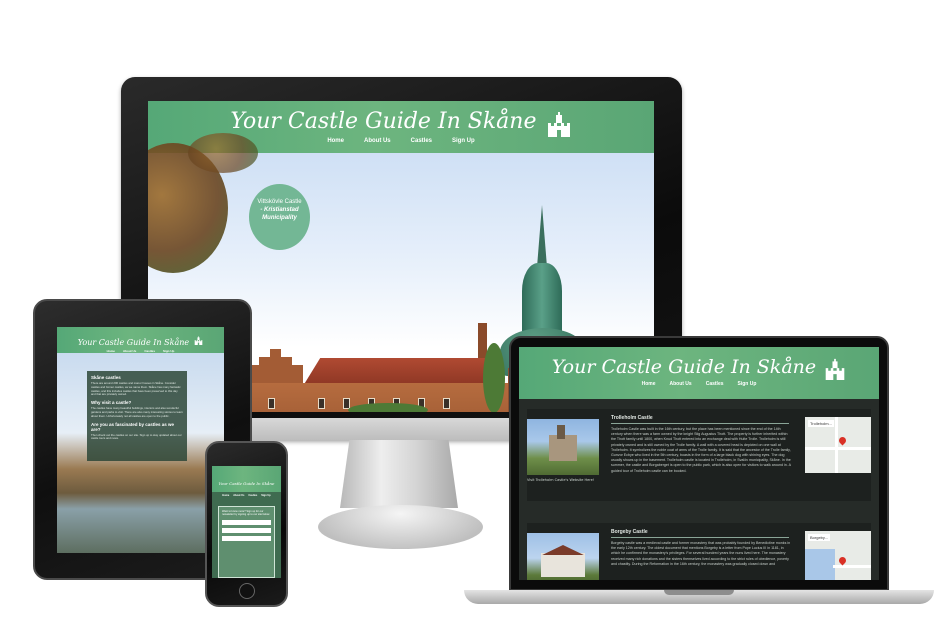 The image size is (951, 635). Describe the element at coordinates (111, 403) in the screenshot. I see `section-heading: Why visit a castle?` at that location.